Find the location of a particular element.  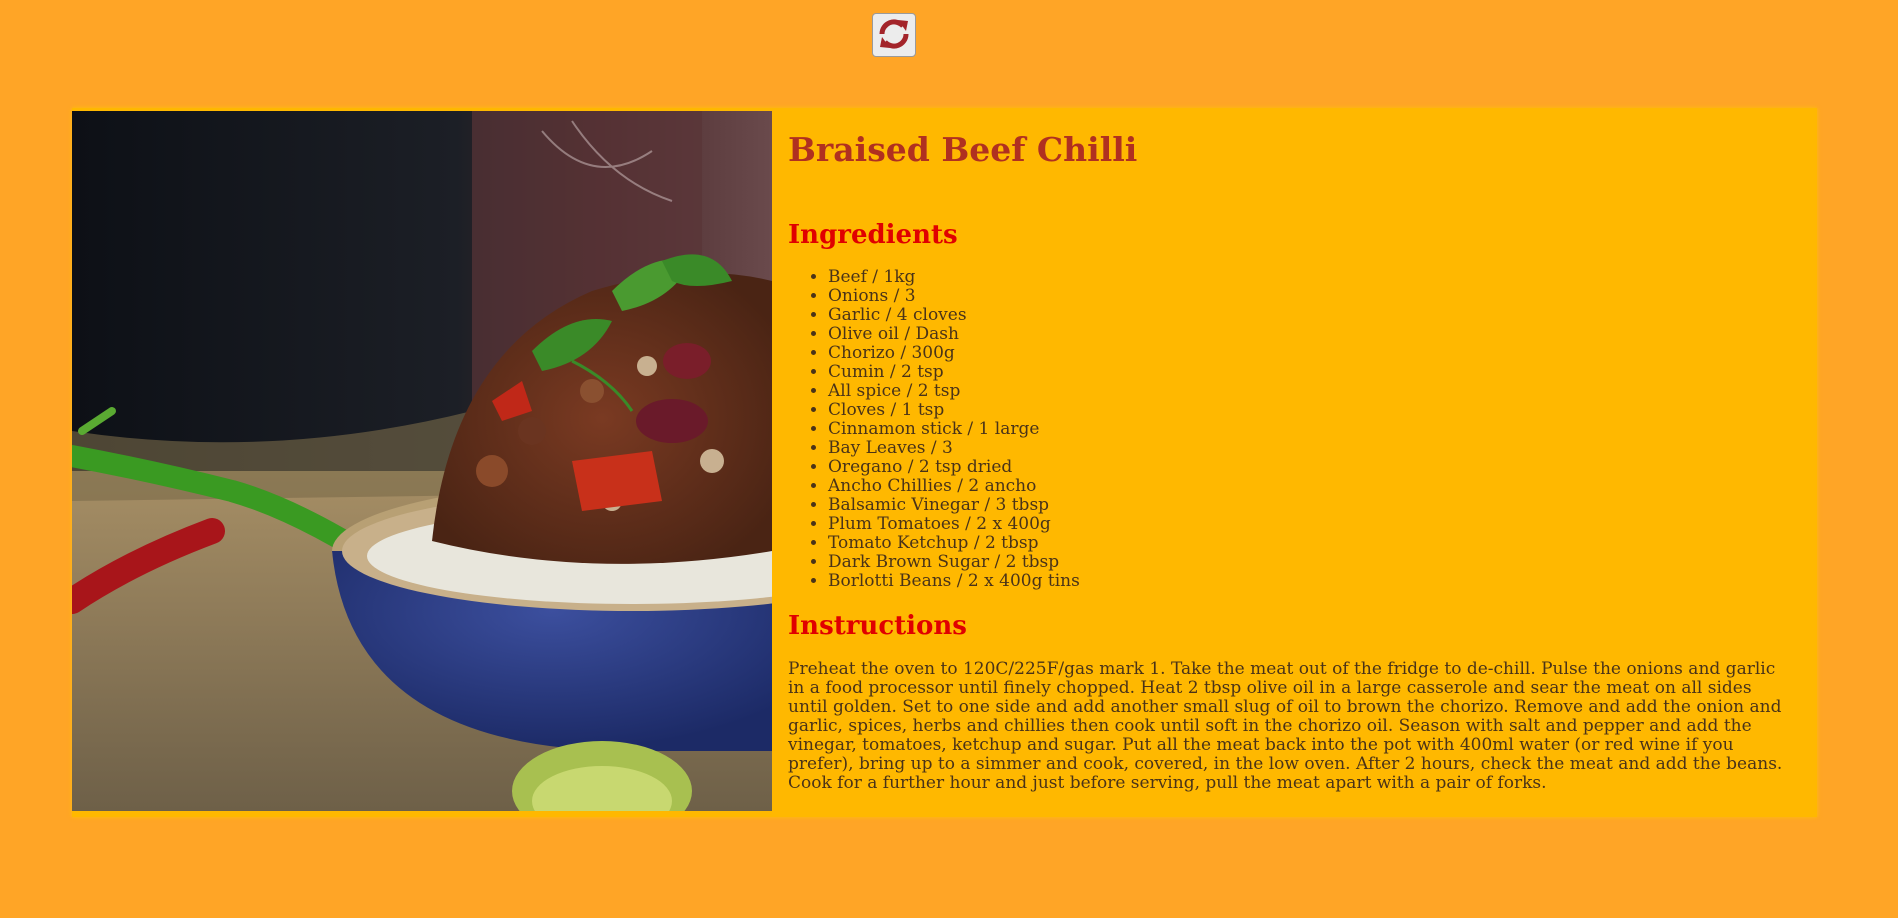

ingredient-item: Bay Leaves / 3 is located at coordinates (954, 448).